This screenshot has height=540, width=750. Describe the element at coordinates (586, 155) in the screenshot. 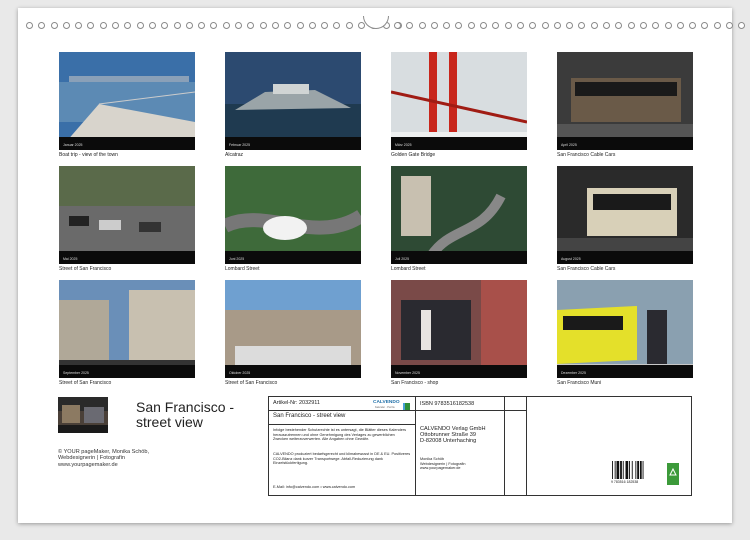

I see `photo-caption: San Francisco Cable Cars` at that location.